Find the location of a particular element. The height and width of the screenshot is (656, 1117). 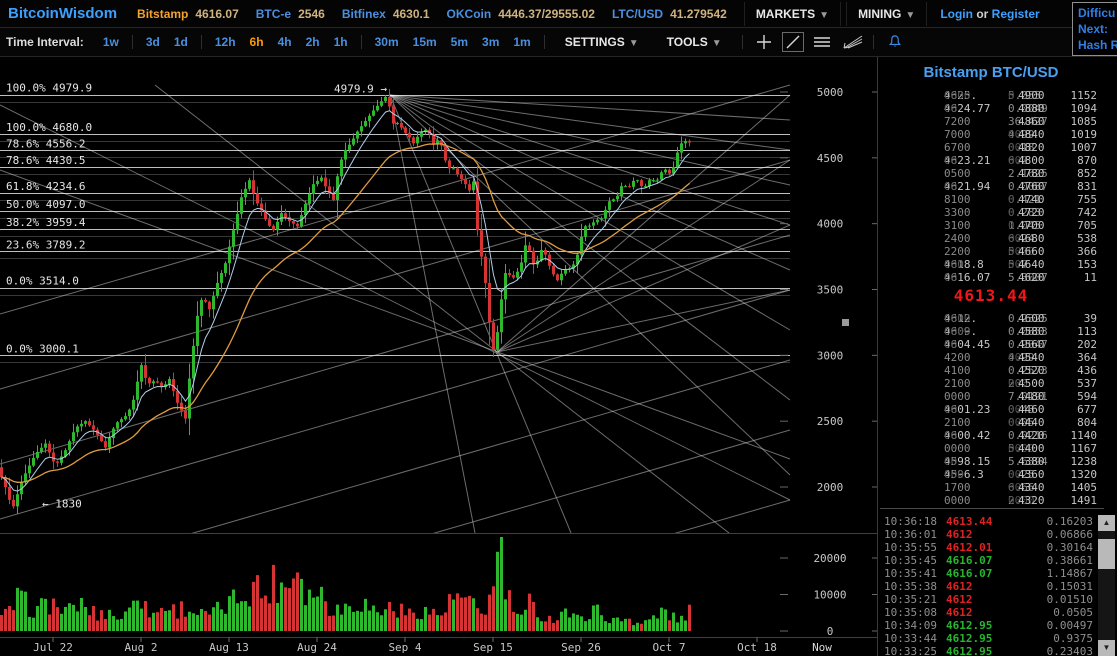

ticker-value: 2546 is located at coordinates (311, 13).